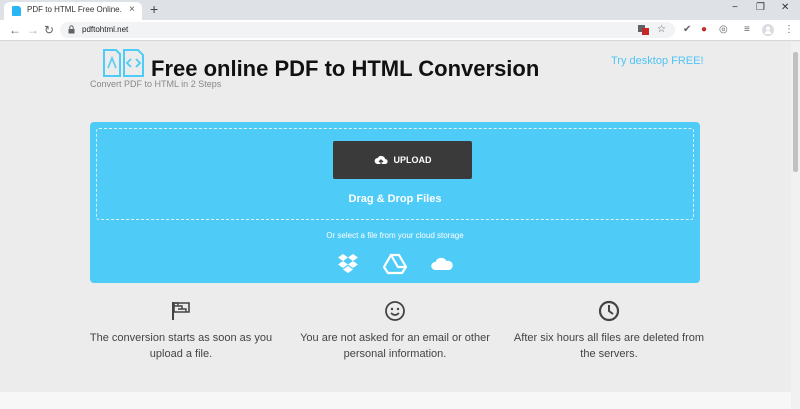  What do you see at coordinates (395, 400) in the screenshot?
I see `bottom-section` at bounding box center [395, 400].